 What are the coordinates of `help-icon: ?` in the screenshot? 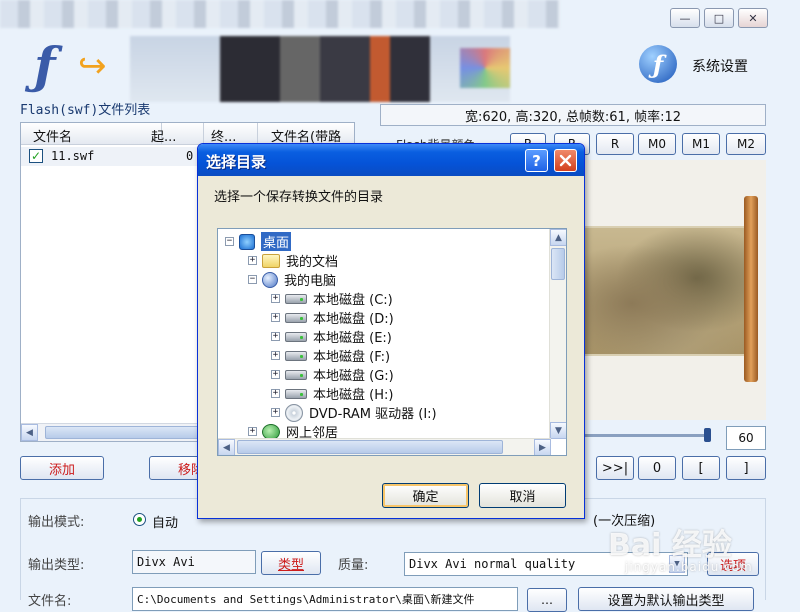 It's located at (536, 160).